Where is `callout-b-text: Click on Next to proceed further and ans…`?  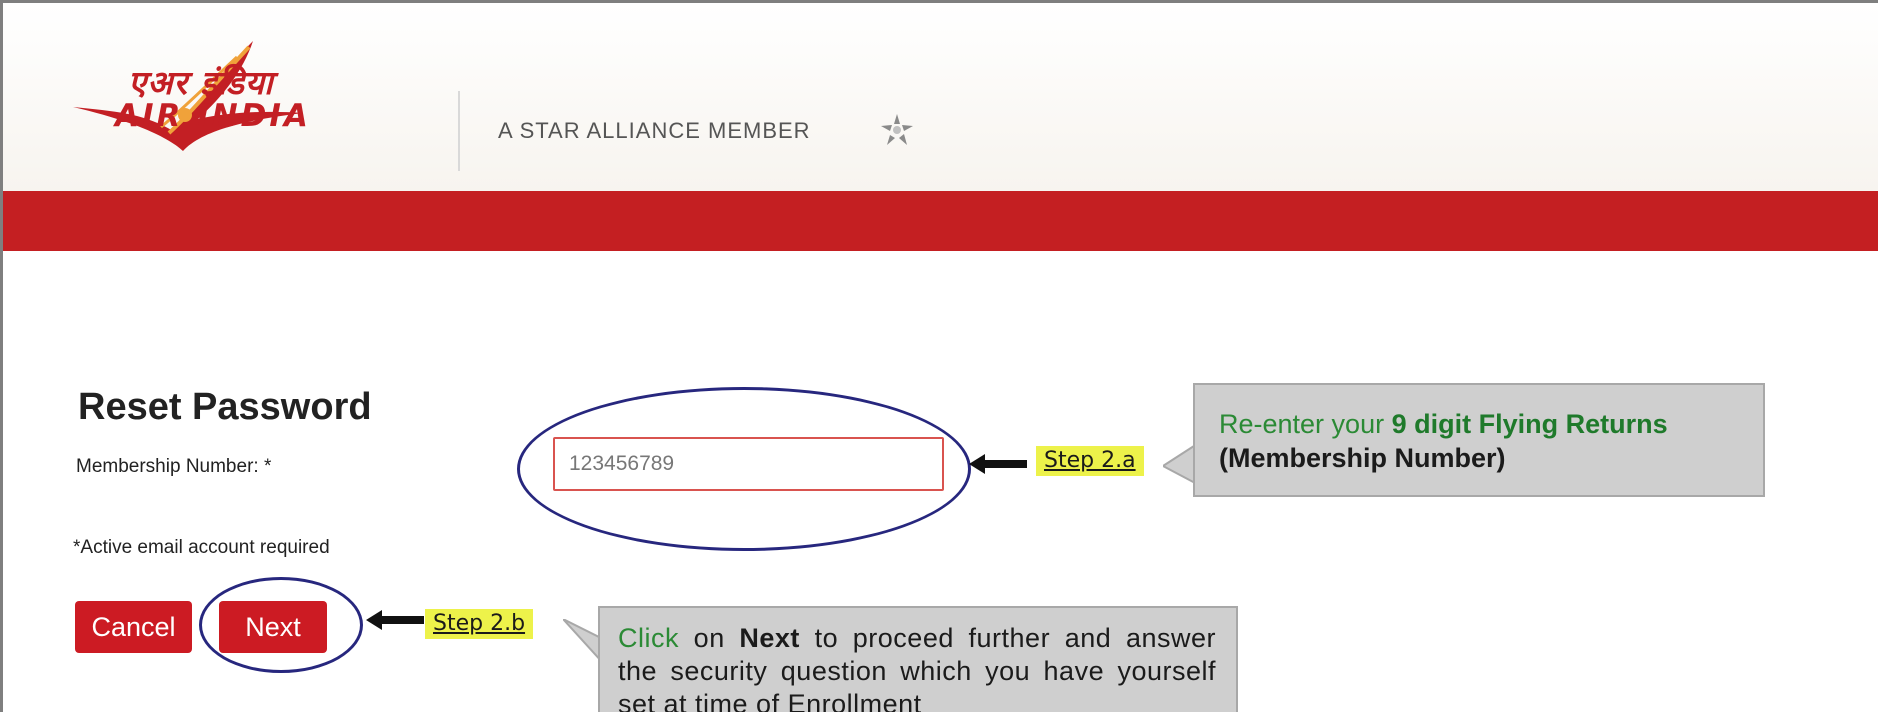
callout-b-text: Click on Next to proceed further and ans… is located at coordinates (917, 667).